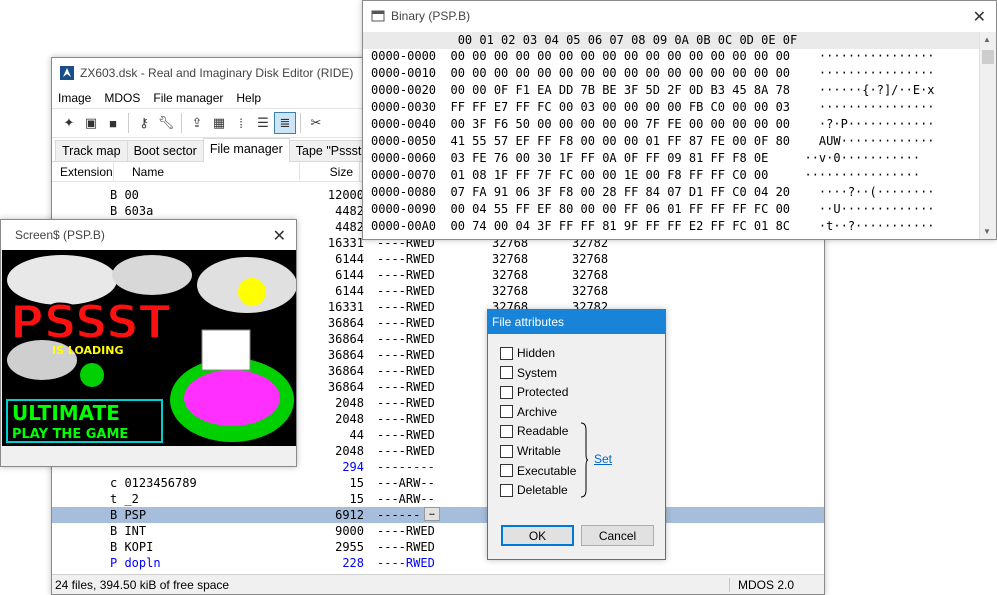  I want to click on open-image-icon: ▣, so click(91, 123).